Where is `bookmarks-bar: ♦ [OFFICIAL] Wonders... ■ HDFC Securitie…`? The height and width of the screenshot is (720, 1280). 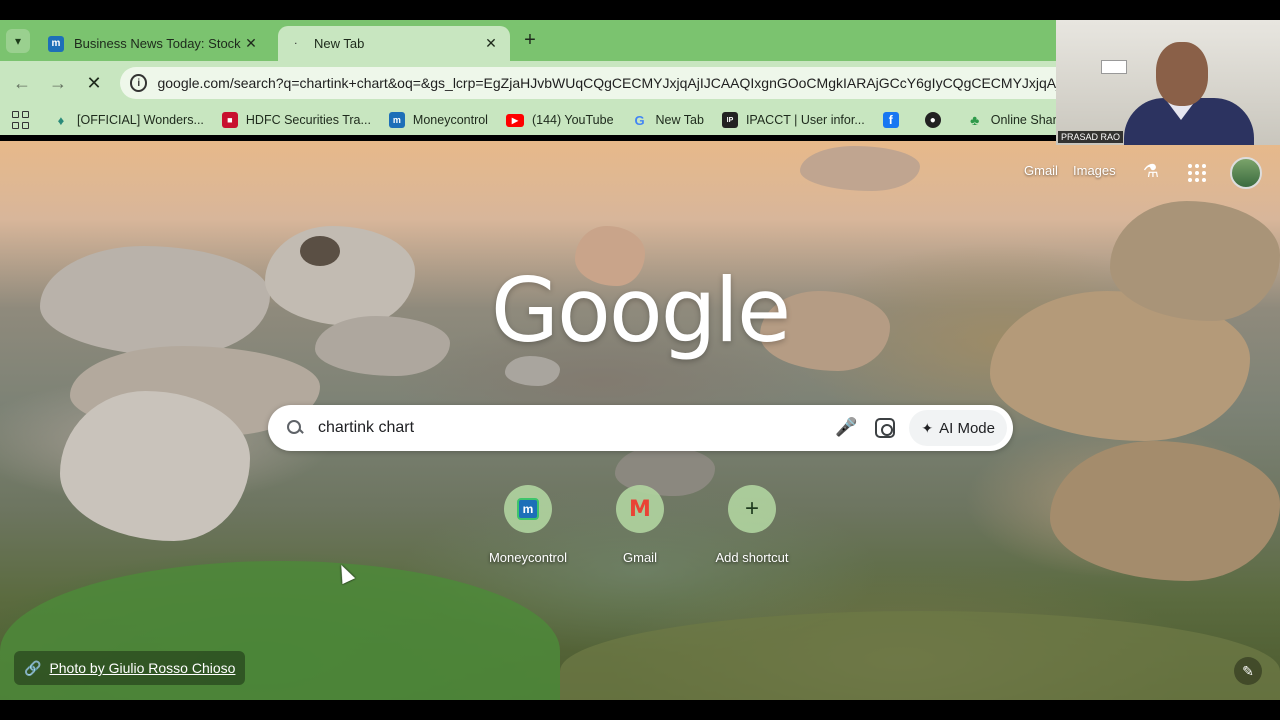 bookmarks-bar: ♦ [OFFICIAL] Wonders... ■ HDFC Securitie… is located at coordinates (556, 120).